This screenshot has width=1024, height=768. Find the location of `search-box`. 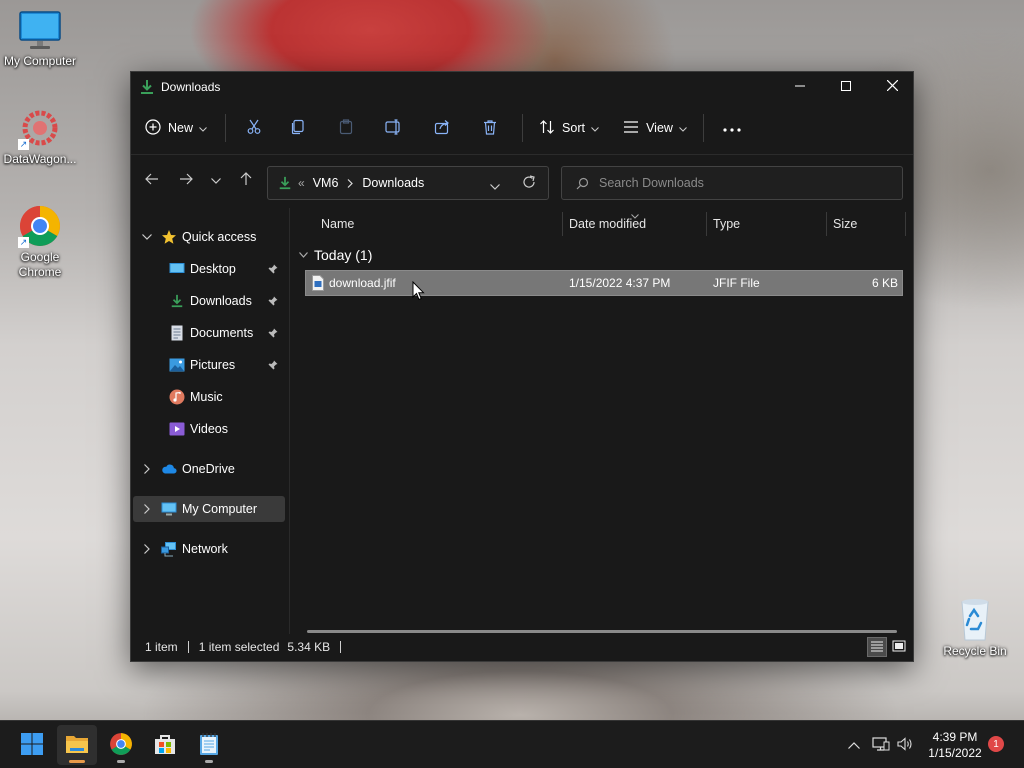

search-box is located at coordinates (732, 183).